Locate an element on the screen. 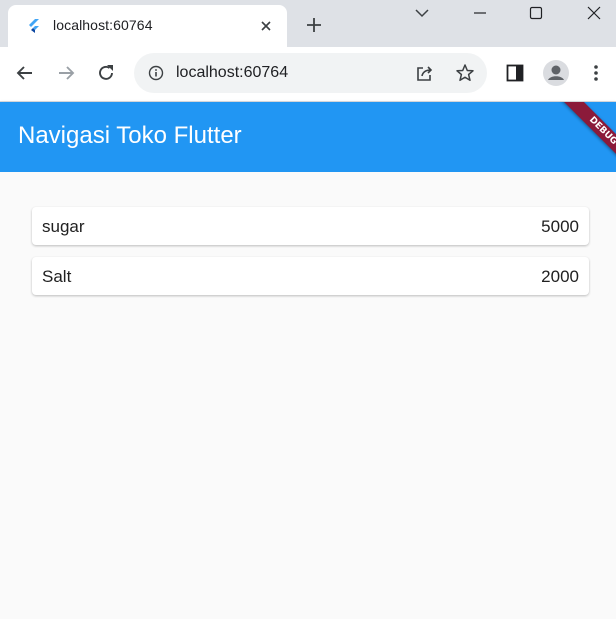 The width and height of the screenshot is (616, 619). item-price: 5000 is located at coordinates (560, 226).